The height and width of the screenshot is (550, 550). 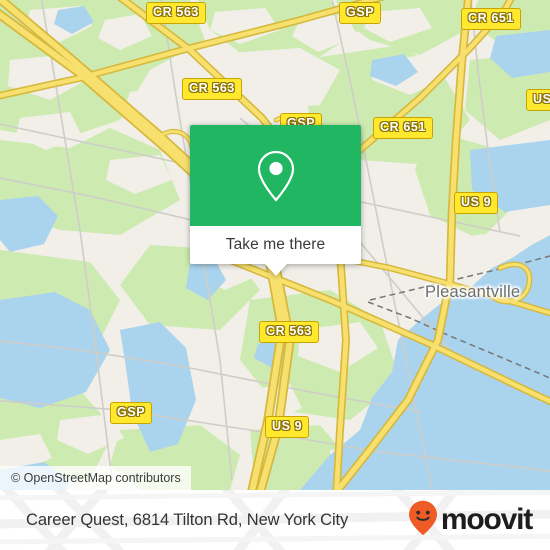 I want to click on map-pin-icon, so click(x=276, y=176).